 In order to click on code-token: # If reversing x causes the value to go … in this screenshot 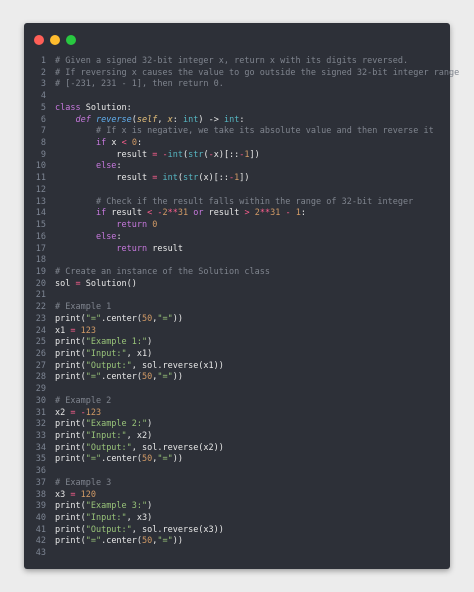, I will do `click(257, 72)`.